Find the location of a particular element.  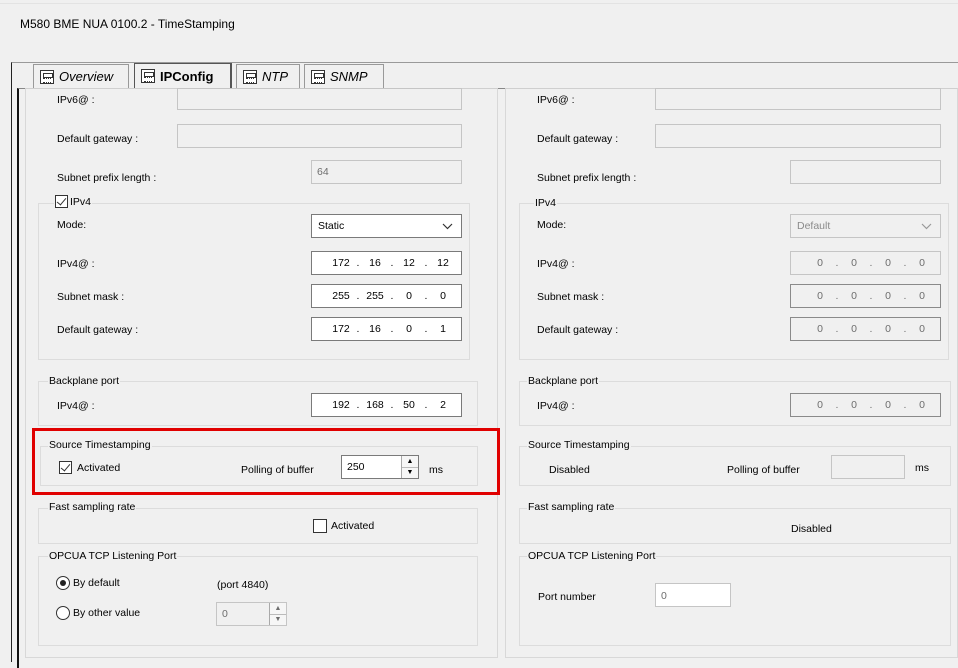

by-default-label: By default is located at coordinates (96, 583).